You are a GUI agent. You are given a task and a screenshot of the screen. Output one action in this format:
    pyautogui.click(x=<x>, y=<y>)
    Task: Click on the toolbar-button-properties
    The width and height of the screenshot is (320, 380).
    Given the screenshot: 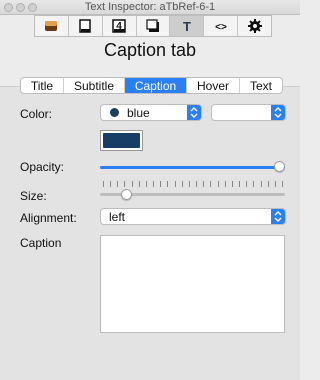 What is the action you would take?
    pyautogui.click(x=52, y=26)
    